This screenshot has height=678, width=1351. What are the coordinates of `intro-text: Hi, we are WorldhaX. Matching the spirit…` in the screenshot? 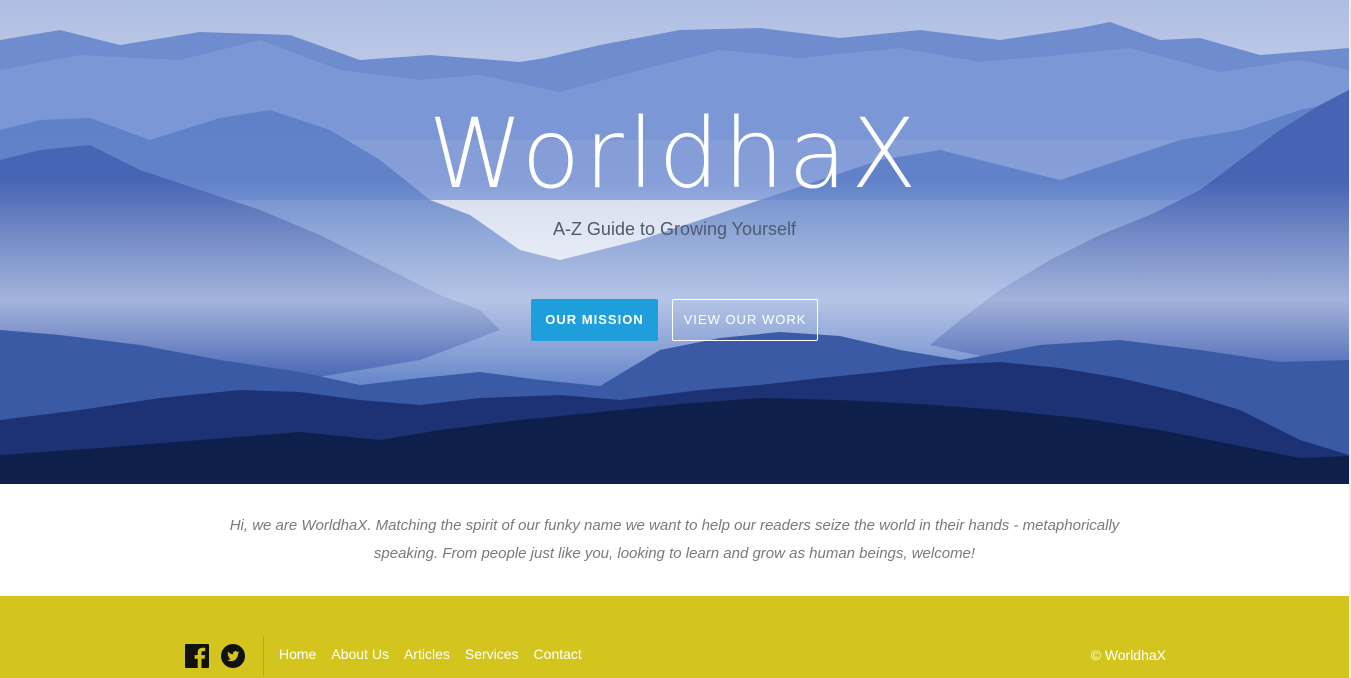 It's located at (674, 539).